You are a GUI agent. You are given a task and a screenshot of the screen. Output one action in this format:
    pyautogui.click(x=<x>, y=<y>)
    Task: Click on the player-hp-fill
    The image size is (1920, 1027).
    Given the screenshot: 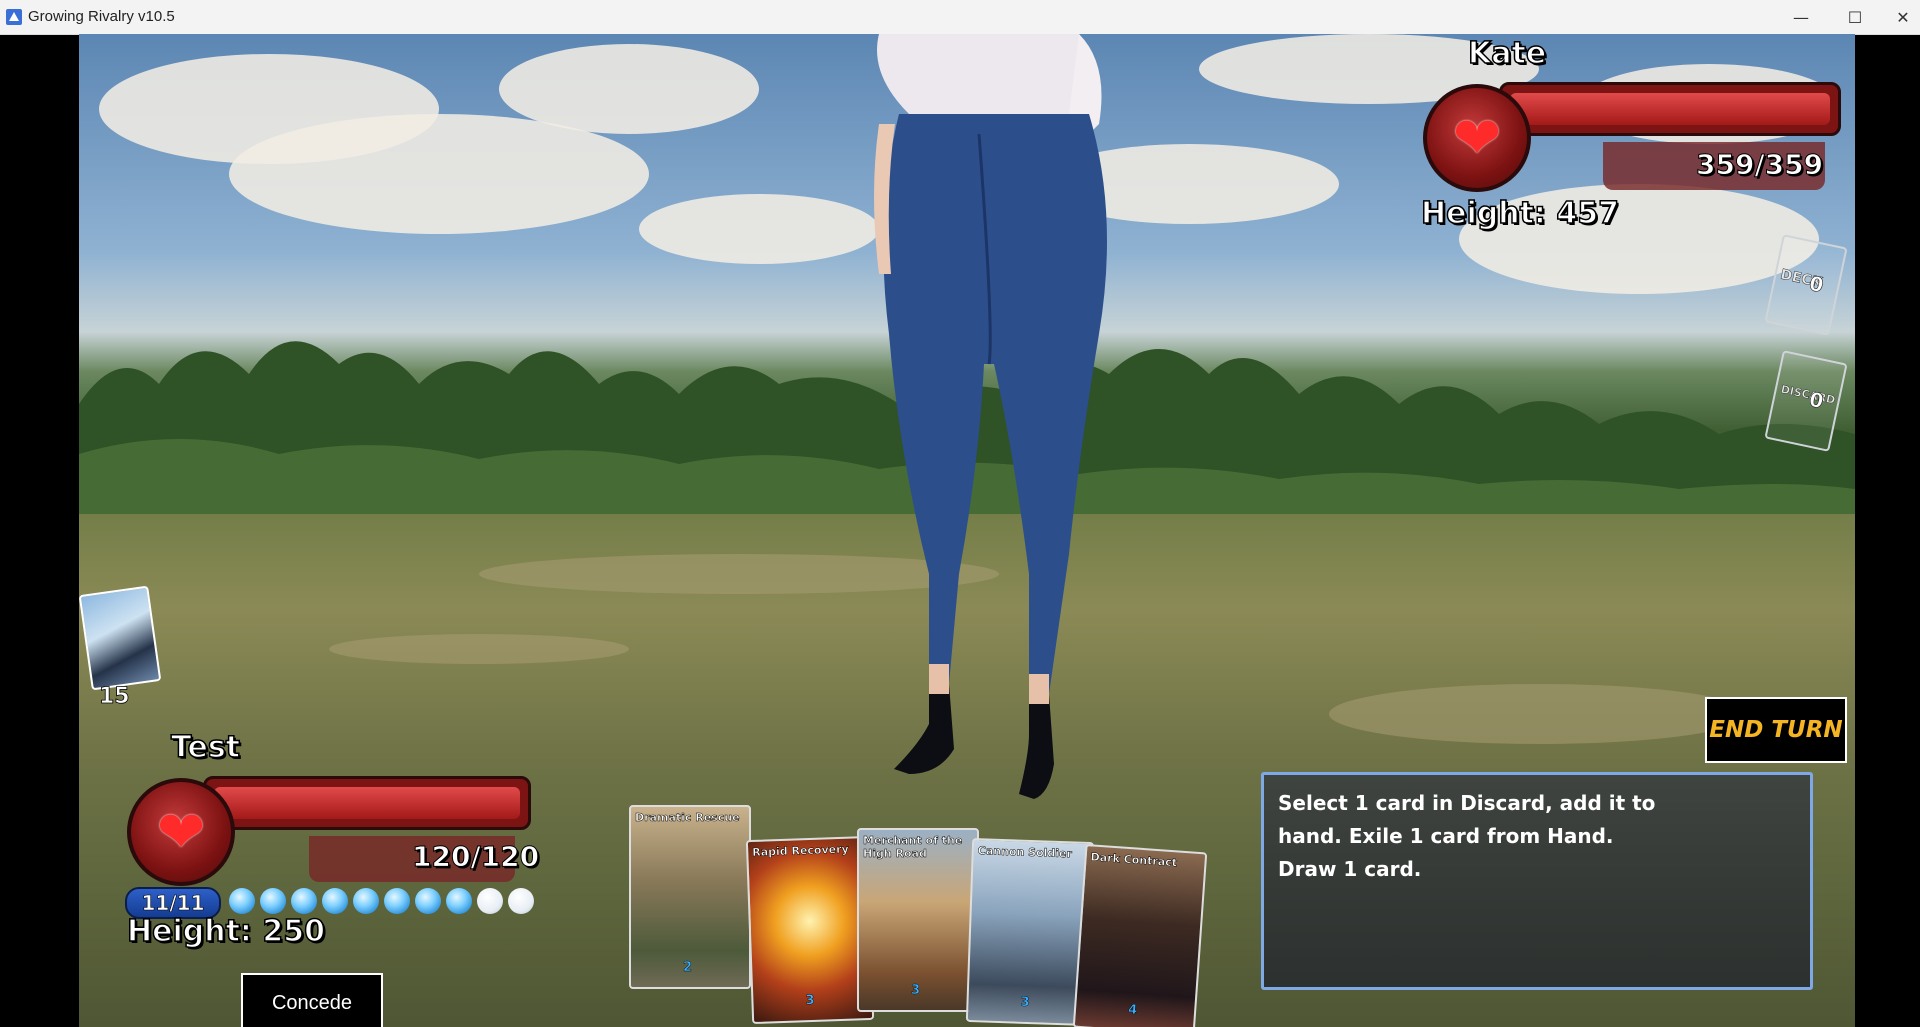 What is the action you would take?
    pyautogui.click(x=367, y=803)
    